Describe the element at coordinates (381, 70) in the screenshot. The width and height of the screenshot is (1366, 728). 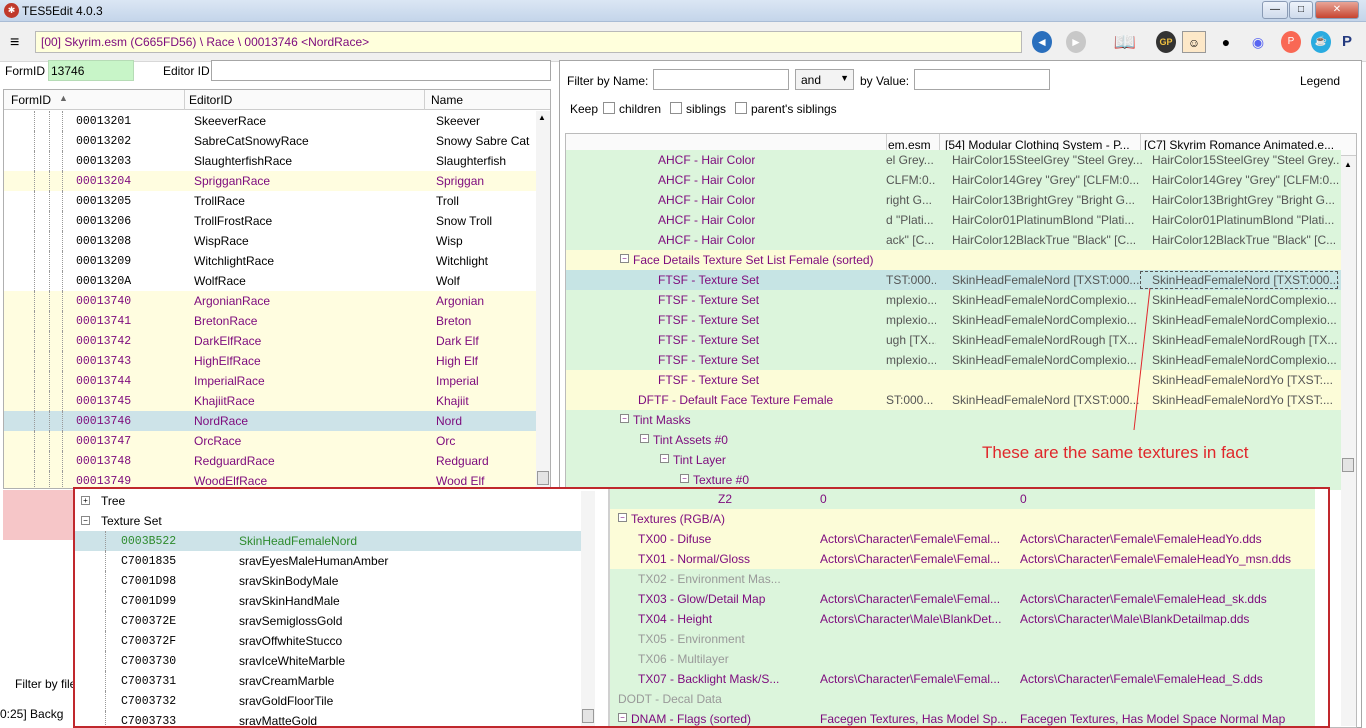
I see `editorid-field` at that location.